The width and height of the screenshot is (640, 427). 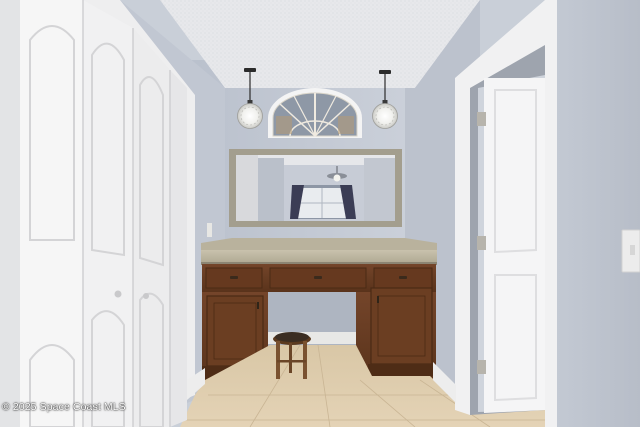 I want to click on wall-outlet, so click(x=209, y=230).